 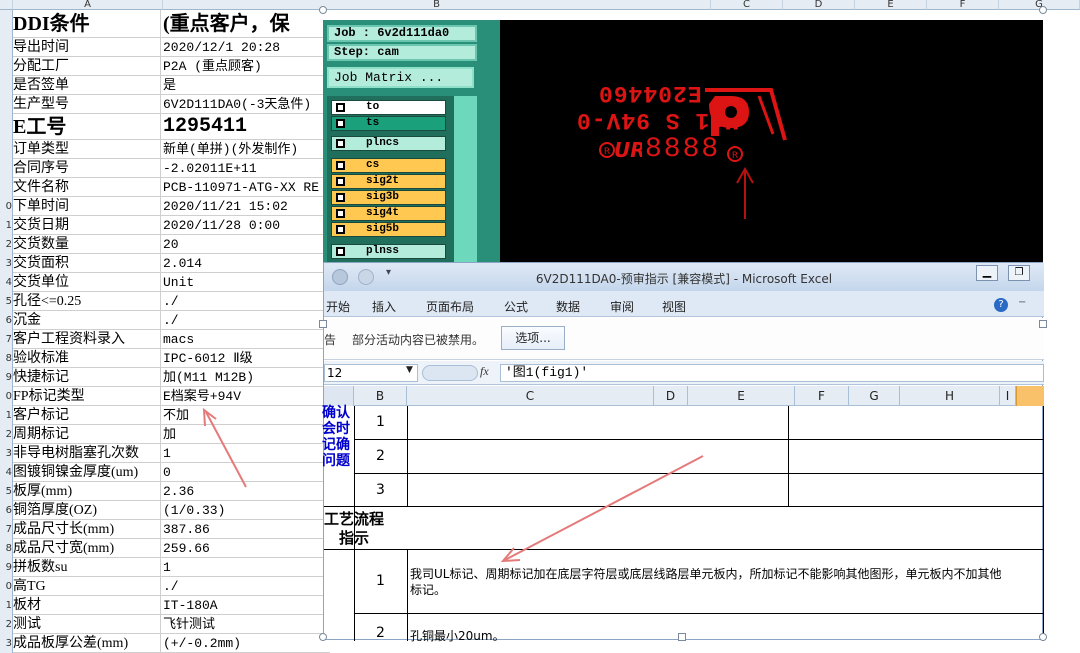 I want to click on resize-handle-tr, so click(x=1043, y=10).